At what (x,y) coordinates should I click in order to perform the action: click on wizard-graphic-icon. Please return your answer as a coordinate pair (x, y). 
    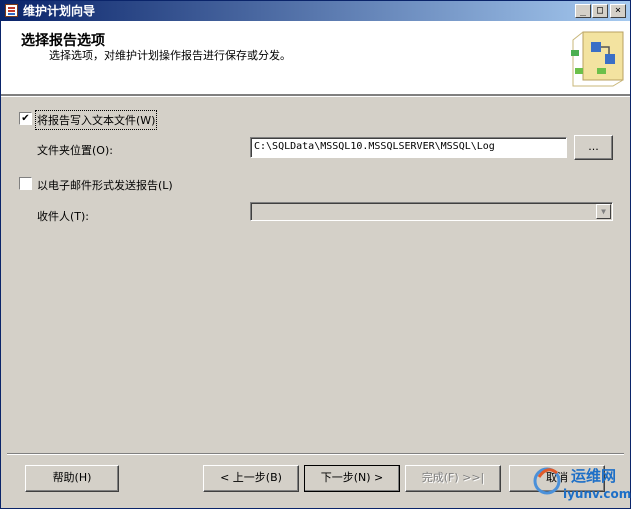
    Looking at the image, I should click on (597, 59).